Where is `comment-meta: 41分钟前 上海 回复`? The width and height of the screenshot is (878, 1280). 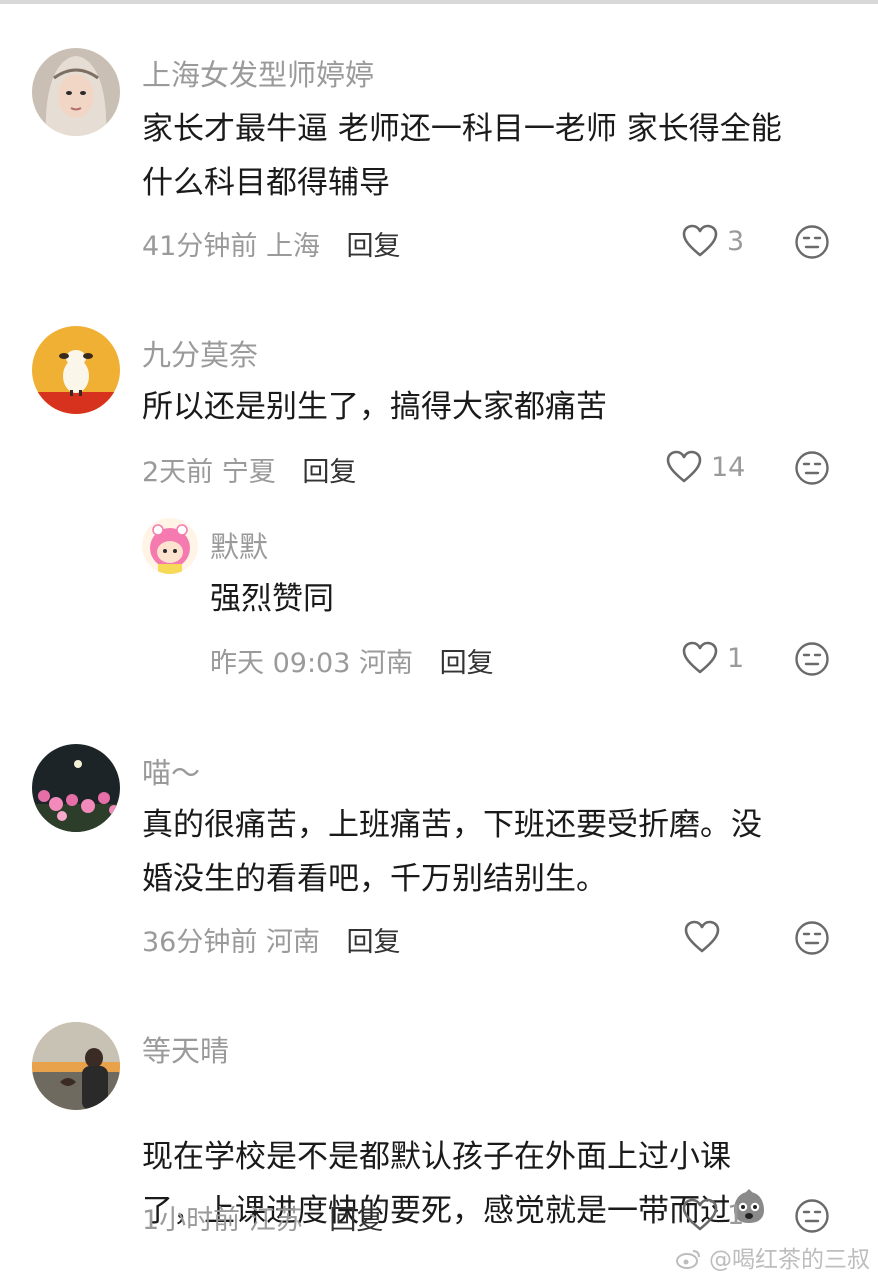
comment-meta: 41分钟前 上海 回复 is located at coordinates (271, 243).